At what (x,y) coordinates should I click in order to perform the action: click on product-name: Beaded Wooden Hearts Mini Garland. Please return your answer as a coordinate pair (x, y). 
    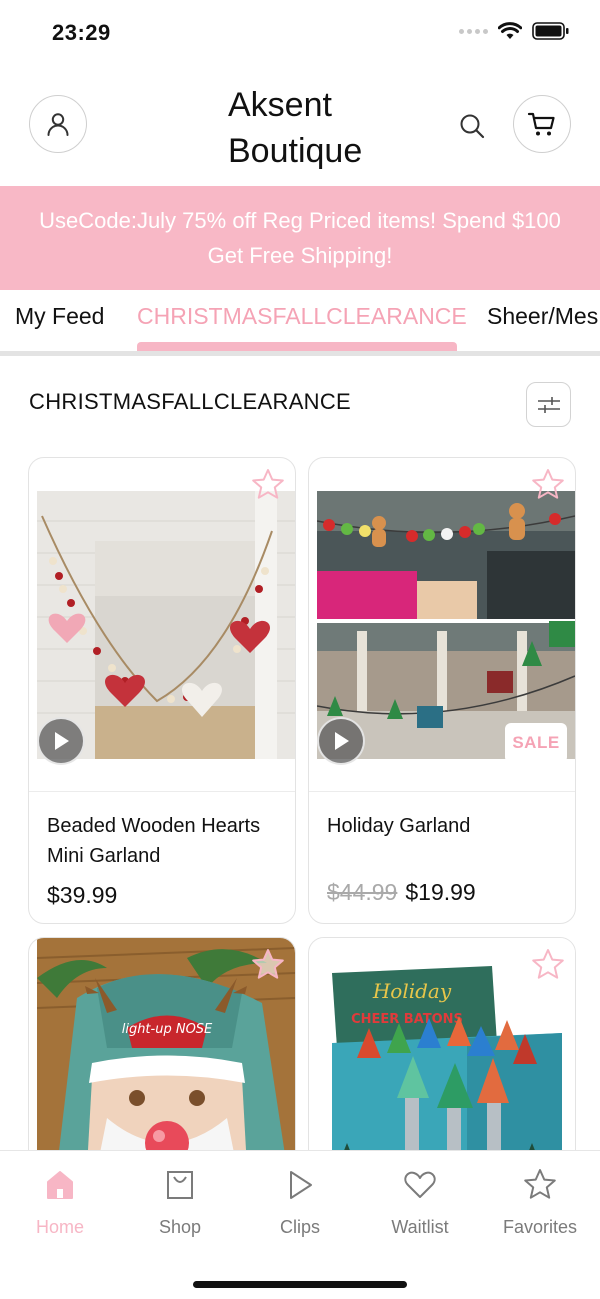
    Looking at the image, I should click on (163, 841).